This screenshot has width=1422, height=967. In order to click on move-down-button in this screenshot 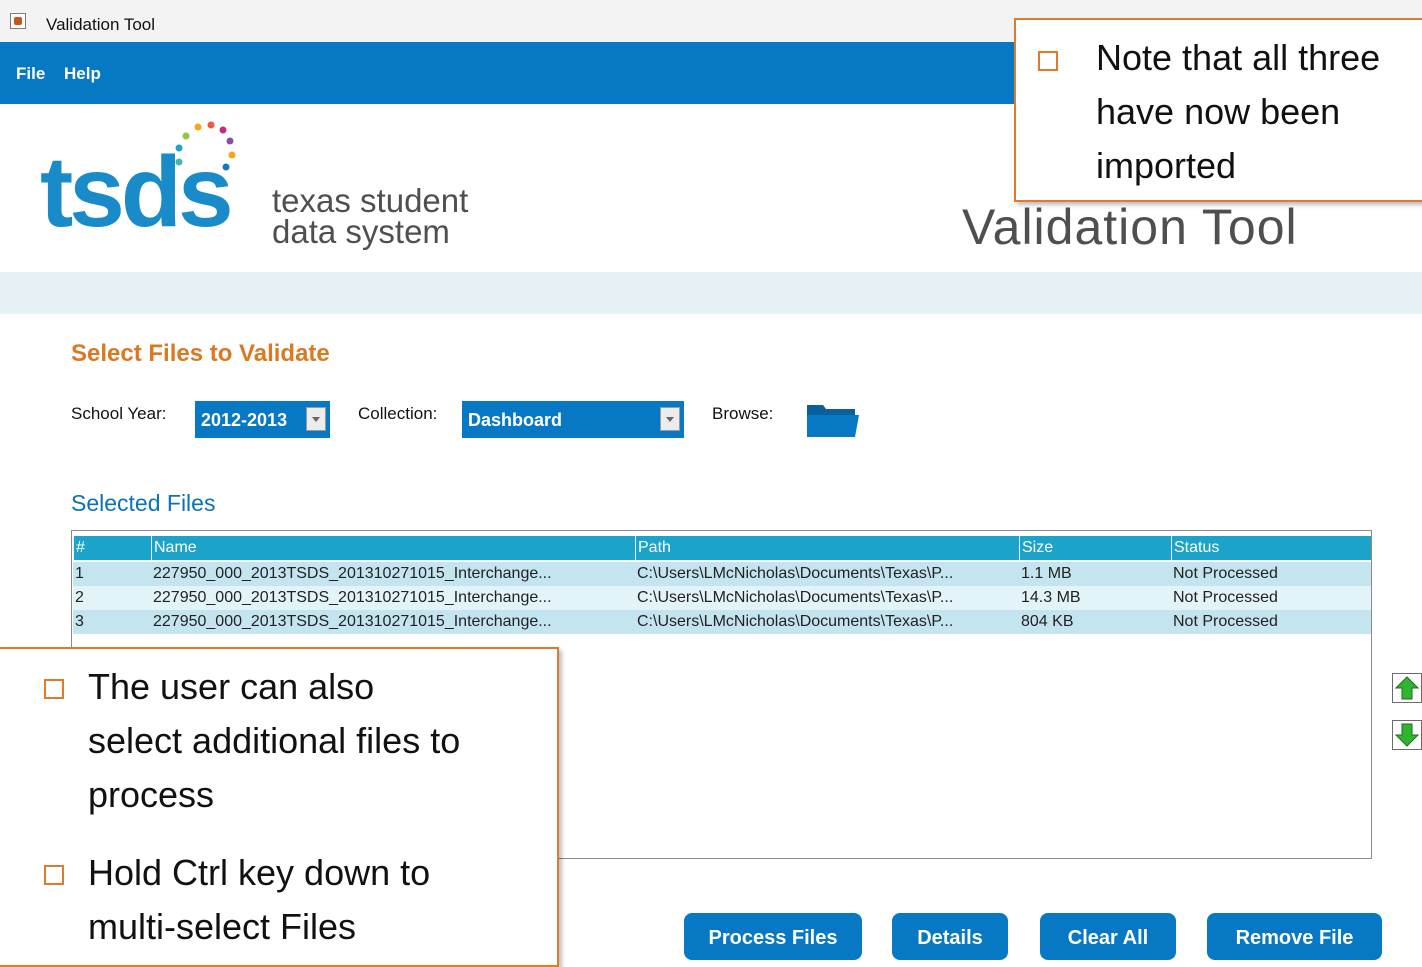, I will do `click(1407, 735)`.